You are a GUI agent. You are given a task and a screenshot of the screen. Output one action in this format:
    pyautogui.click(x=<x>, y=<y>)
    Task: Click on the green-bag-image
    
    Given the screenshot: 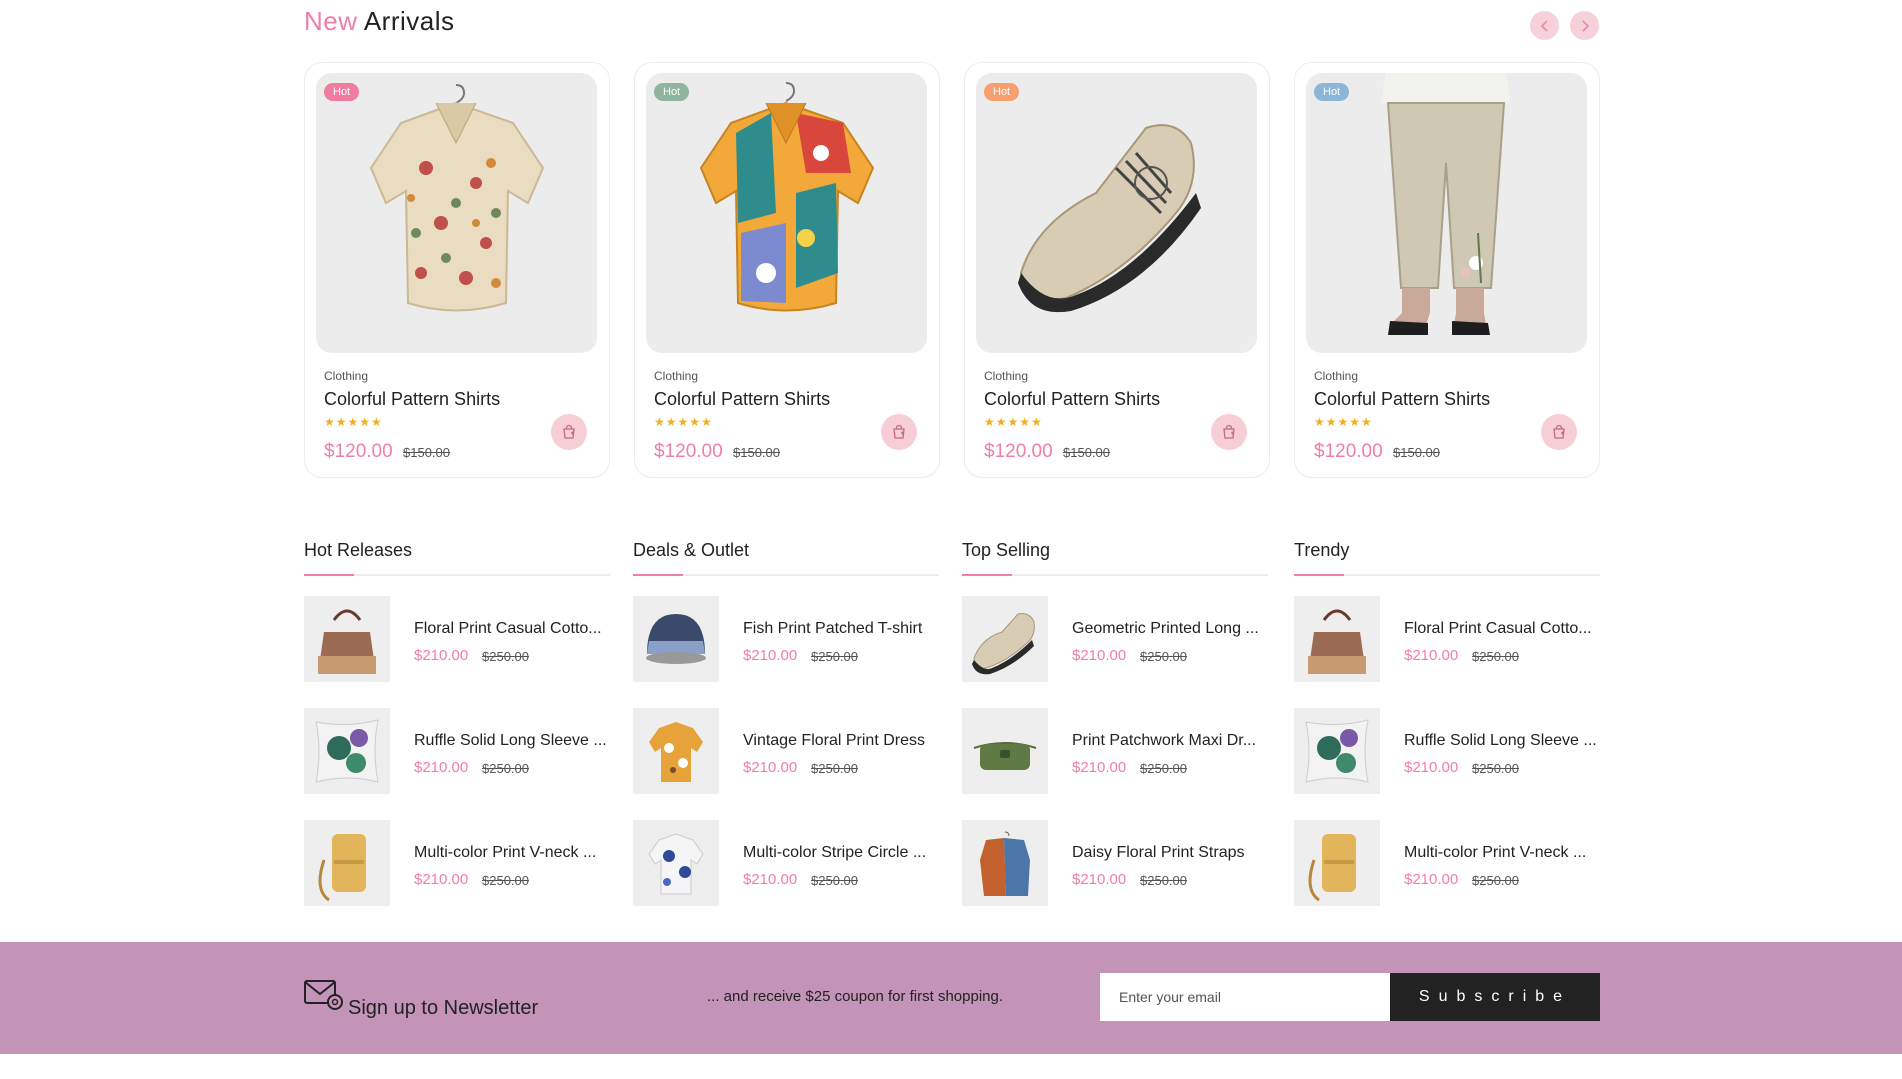 What is the action you would take?
    pyautogui.click(x=1005, y=756)
    